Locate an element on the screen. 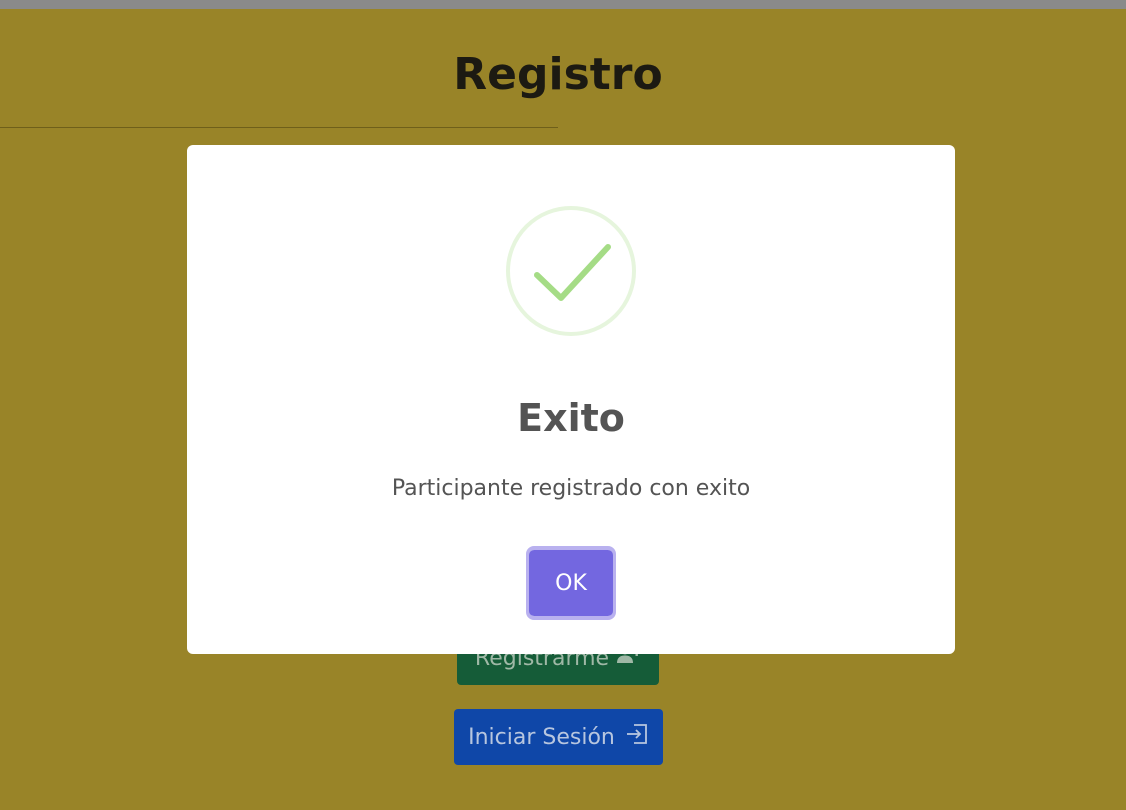 The height and width of the screenshot is (810, 1126). success-check-icon is located at coordinates (571, 271).